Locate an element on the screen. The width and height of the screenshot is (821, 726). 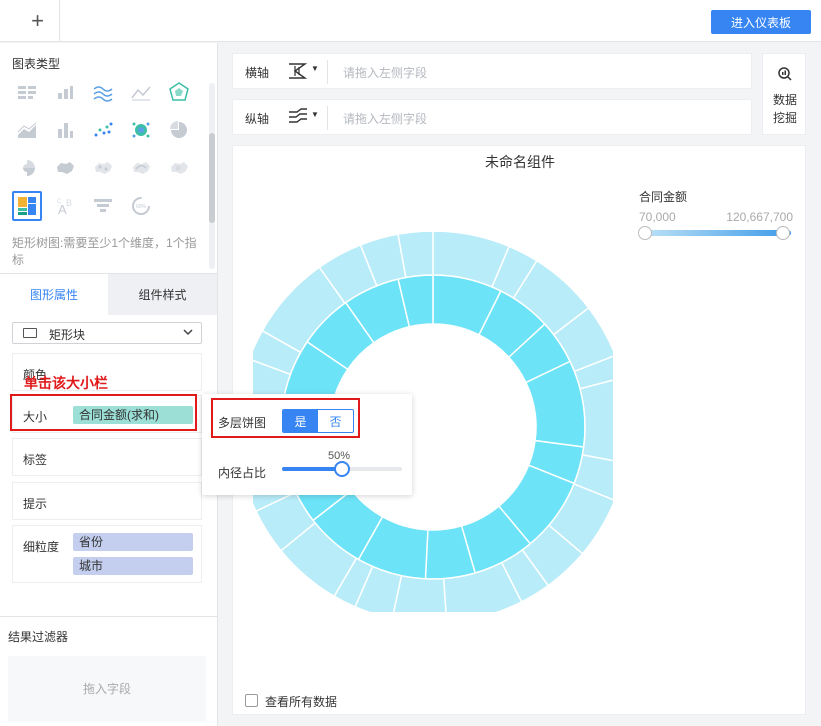
show-all-data-label: 查看所有数据 is located at coordinates (301, 702).